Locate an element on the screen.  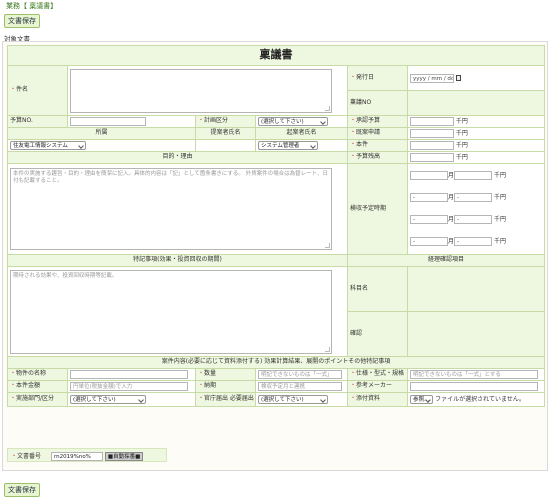
delivery-label: ・納期 is located at coordinates (225, 386).